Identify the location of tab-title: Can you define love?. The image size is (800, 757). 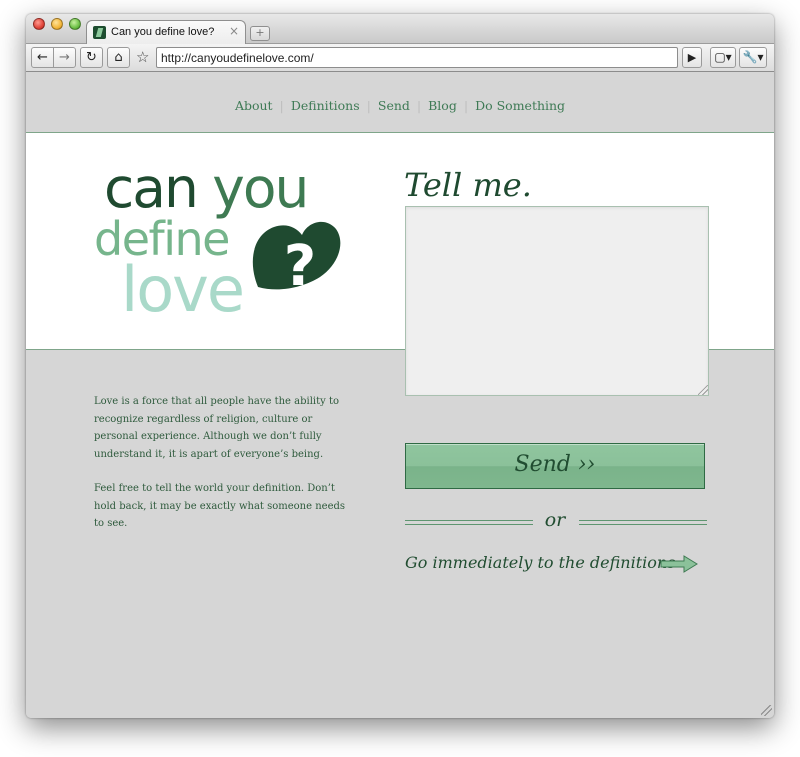
(163, 32).